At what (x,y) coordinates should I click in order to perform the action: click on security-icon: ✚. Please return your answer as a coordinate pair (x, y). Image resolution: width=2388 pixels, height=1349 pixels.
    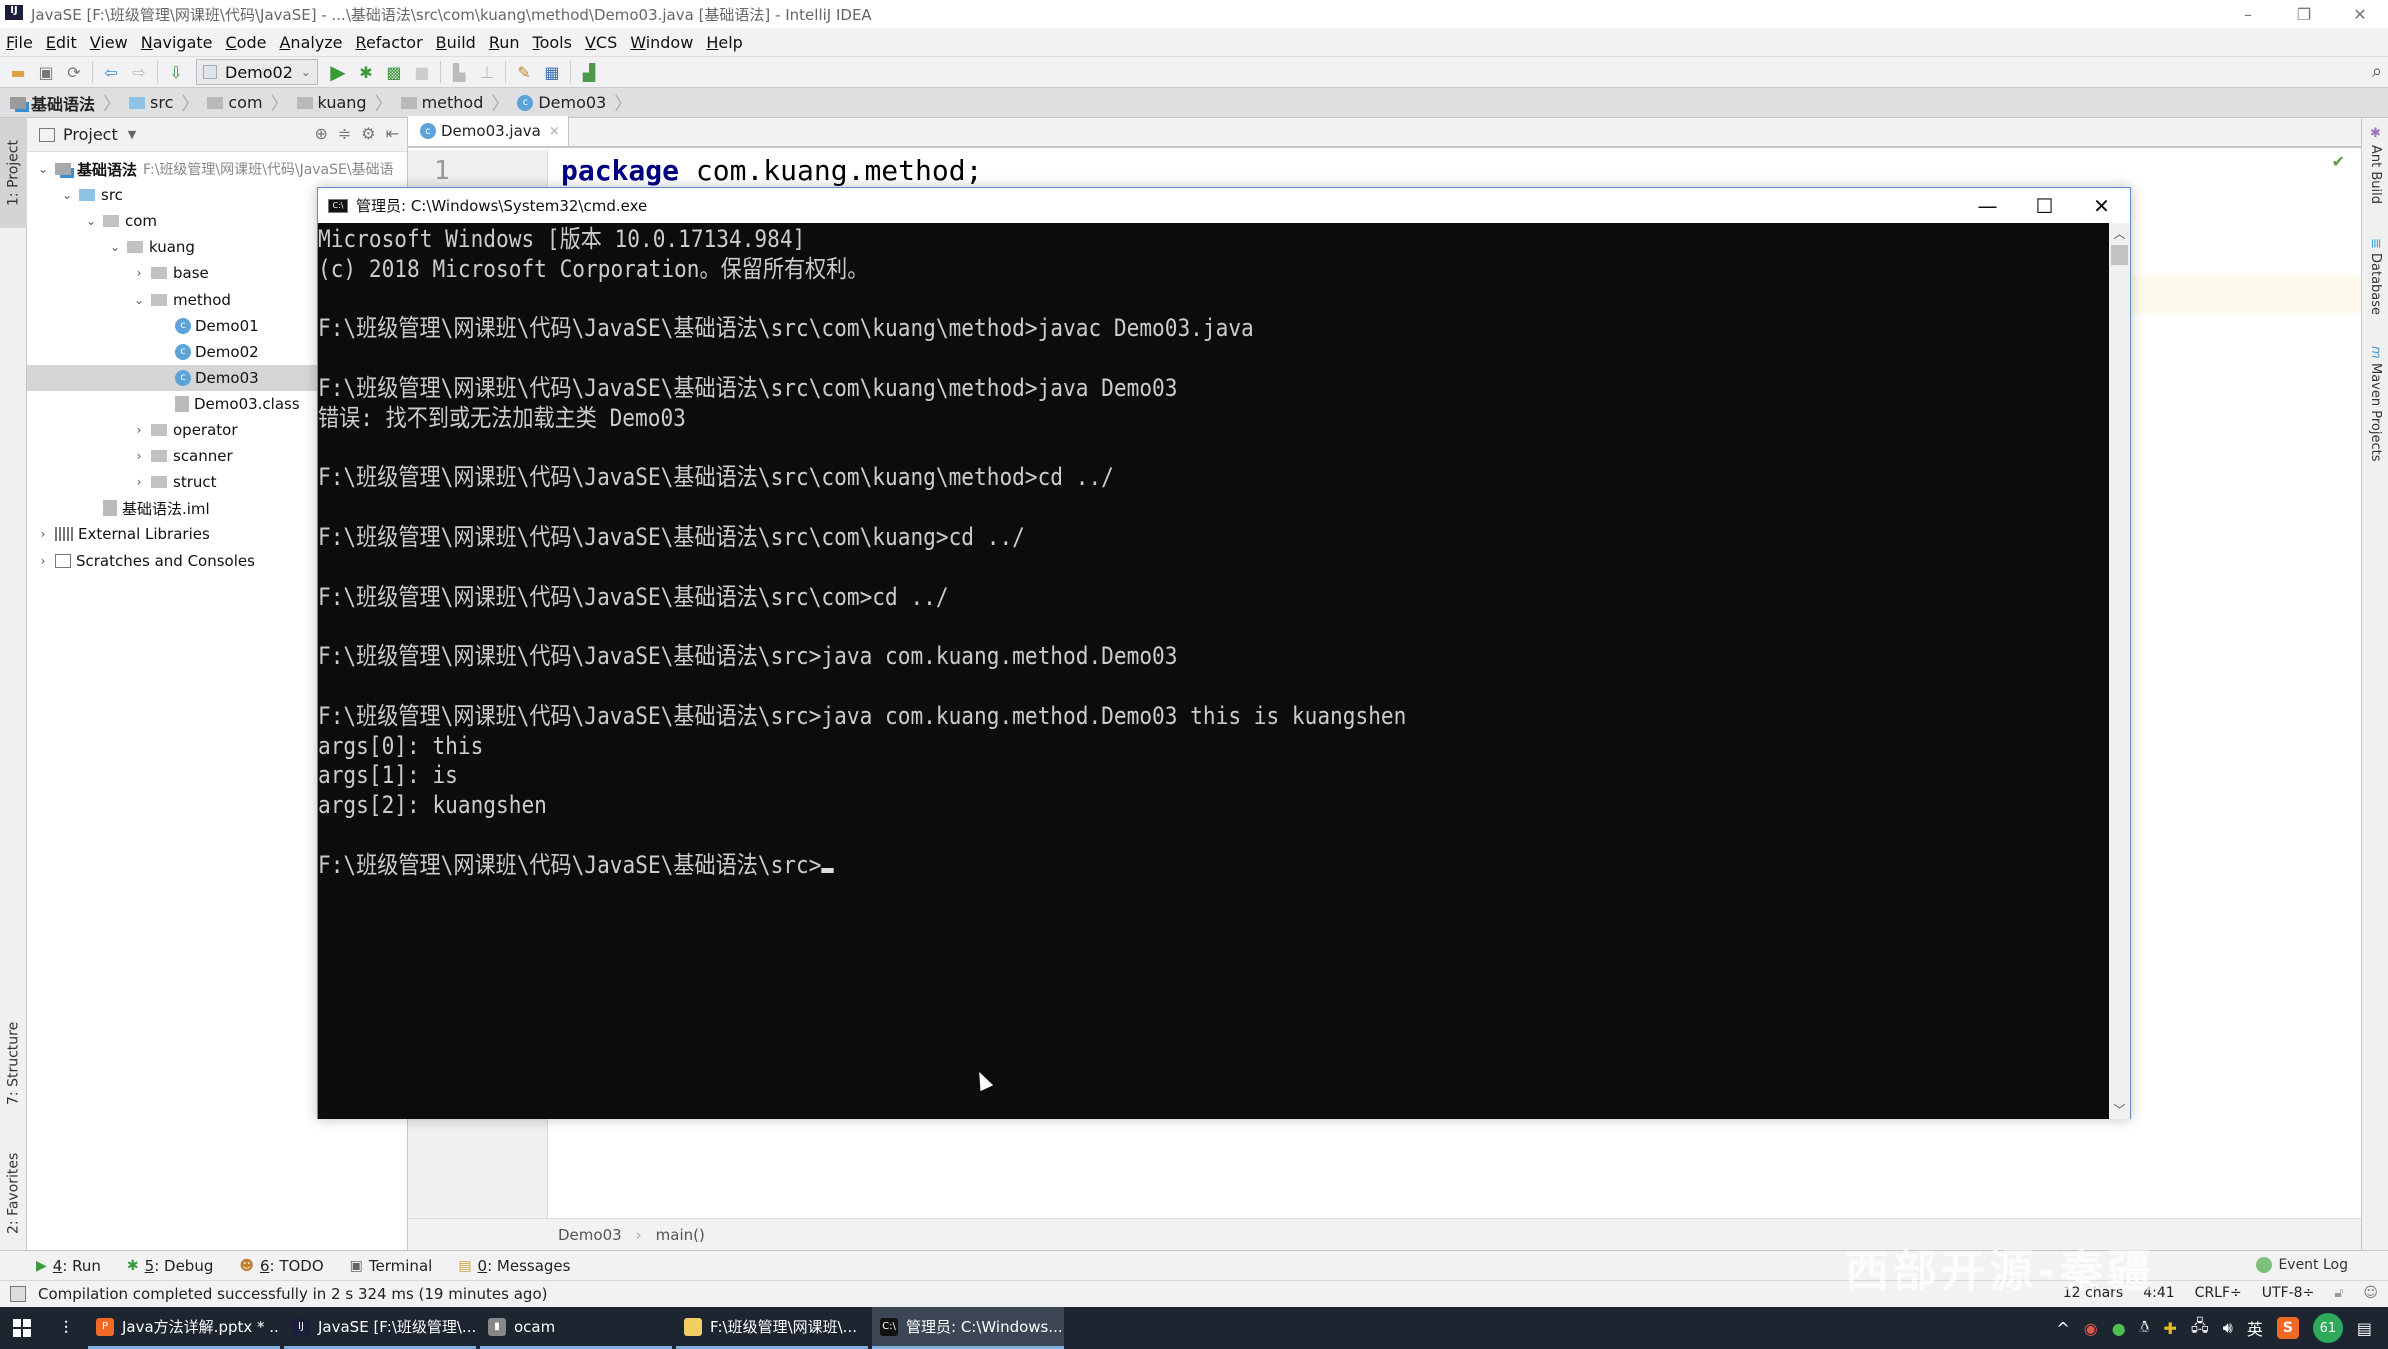
    Looking at the image, I should click on (2170, 1328).